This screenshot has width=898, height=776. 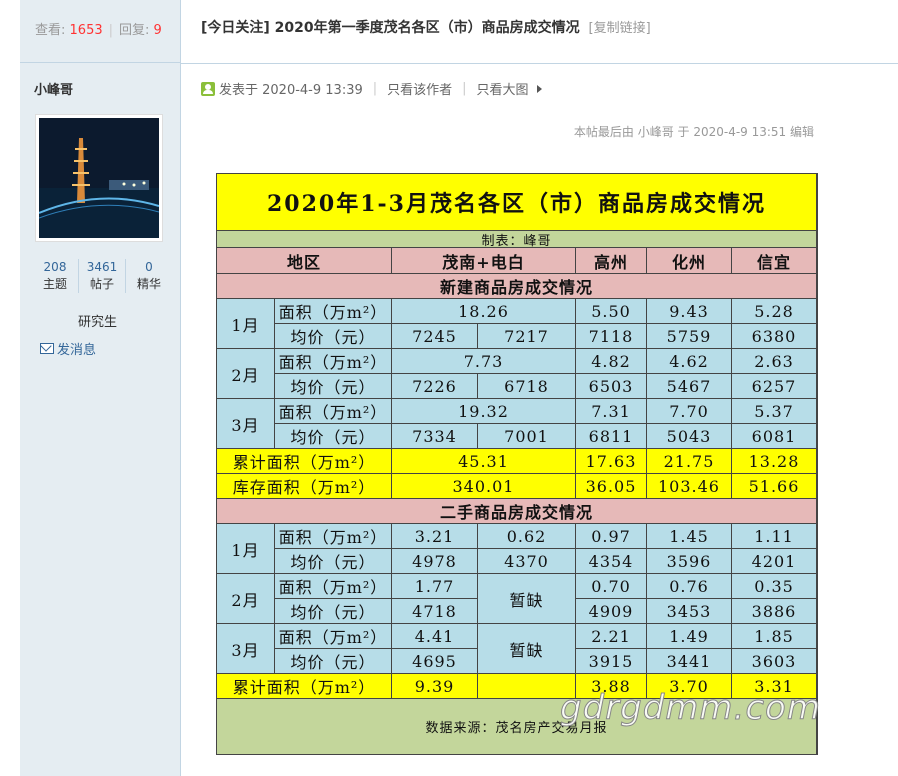 I want to click on table-cell: 103.46, so click(x=689, y=486).